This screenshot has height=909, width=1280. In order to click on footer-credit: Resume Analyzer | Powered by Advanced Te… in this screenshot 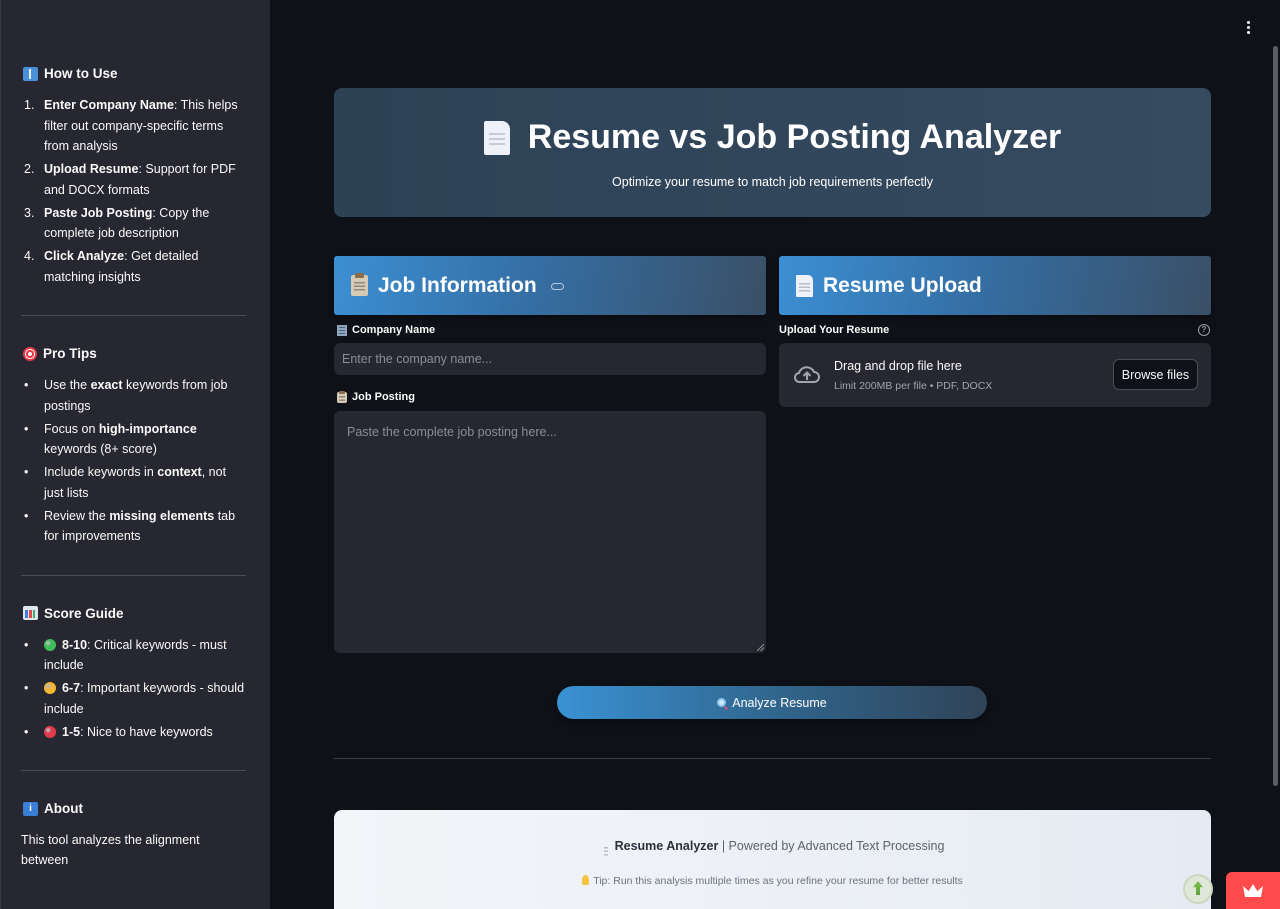, I will do `click(772, 847)`.